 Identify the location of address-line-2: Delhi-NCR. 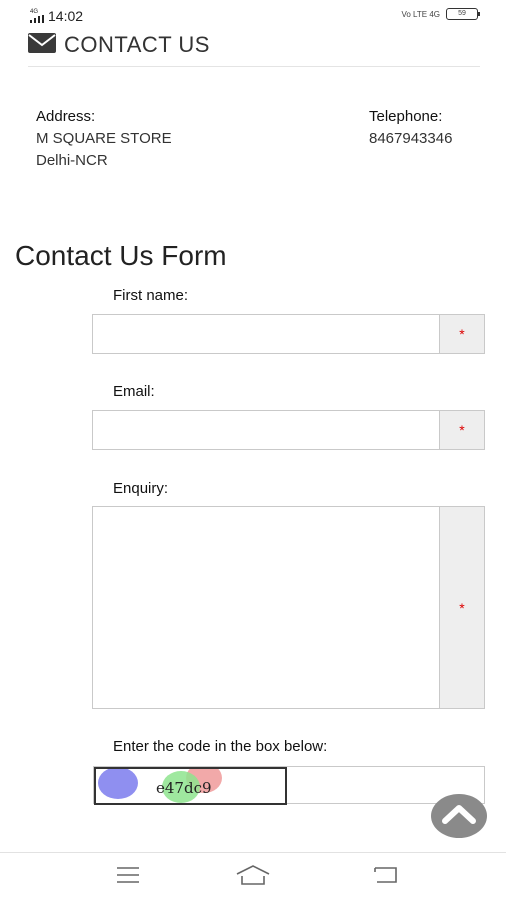
(72, 160).